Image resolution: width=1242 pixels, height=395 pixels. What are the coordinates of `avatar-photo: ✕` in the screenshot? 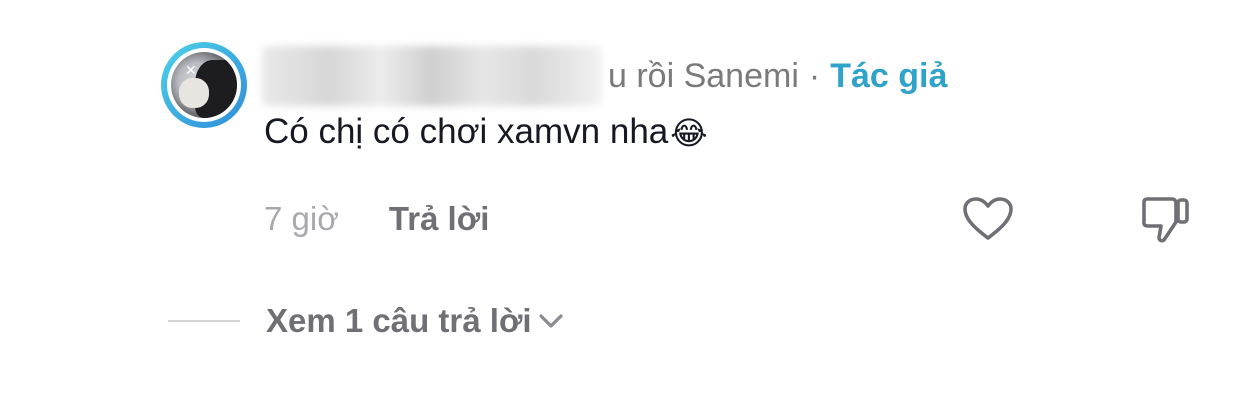 It's located at (204, 85).